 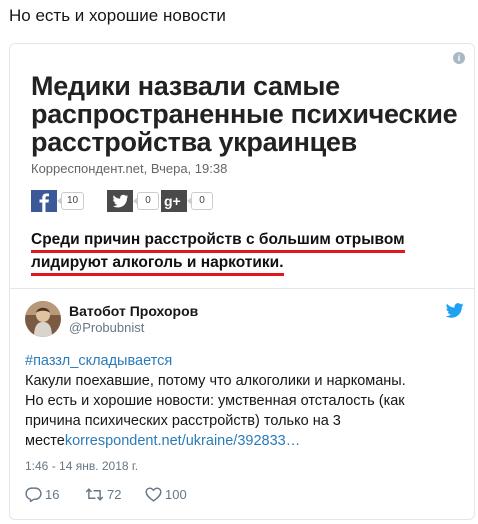 I want to click on twitter-icon, so click(x=120, y=201).